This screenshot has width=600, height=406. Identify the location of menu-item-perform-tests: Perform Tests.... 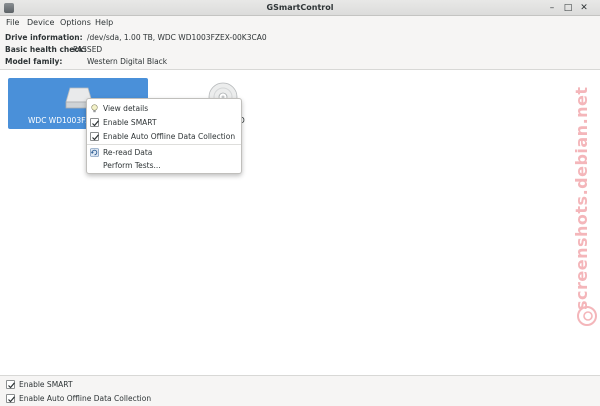
(164, 165).